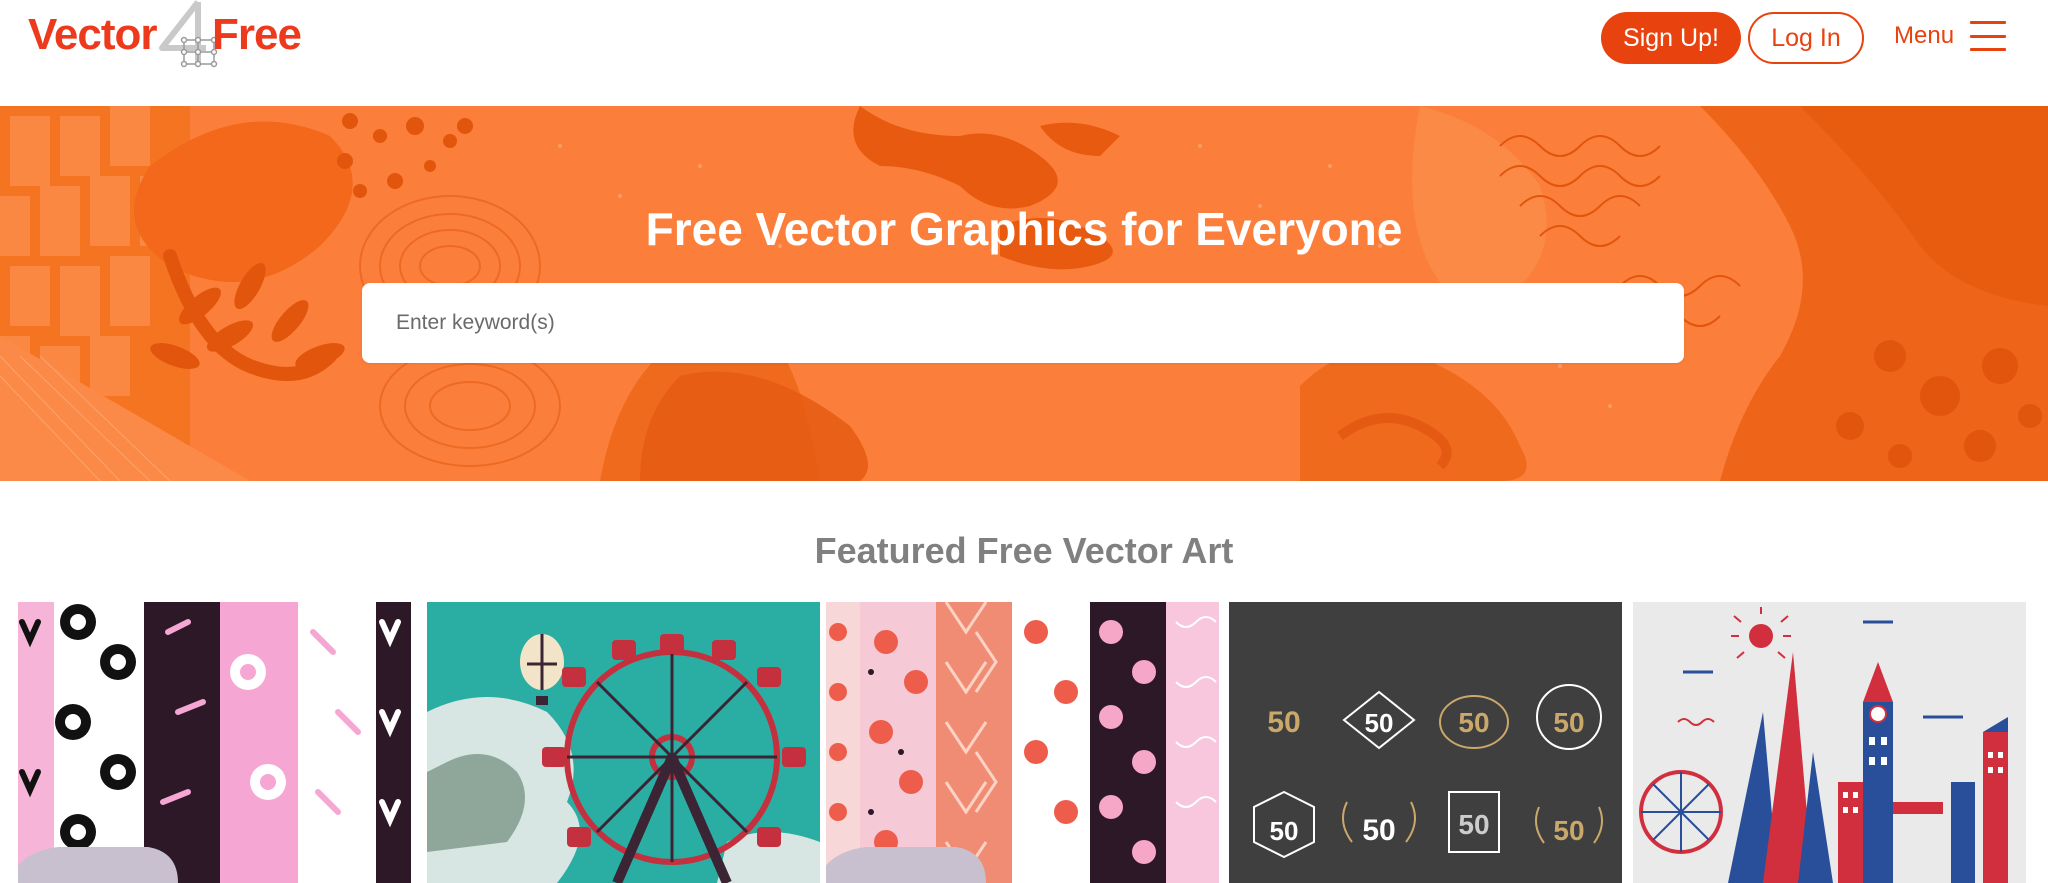 The height and width of the screenshot is (883, 2048). Describe the element at coordinates (1988, 36) in the screenshot. I see `hamburger-icon` at that location.